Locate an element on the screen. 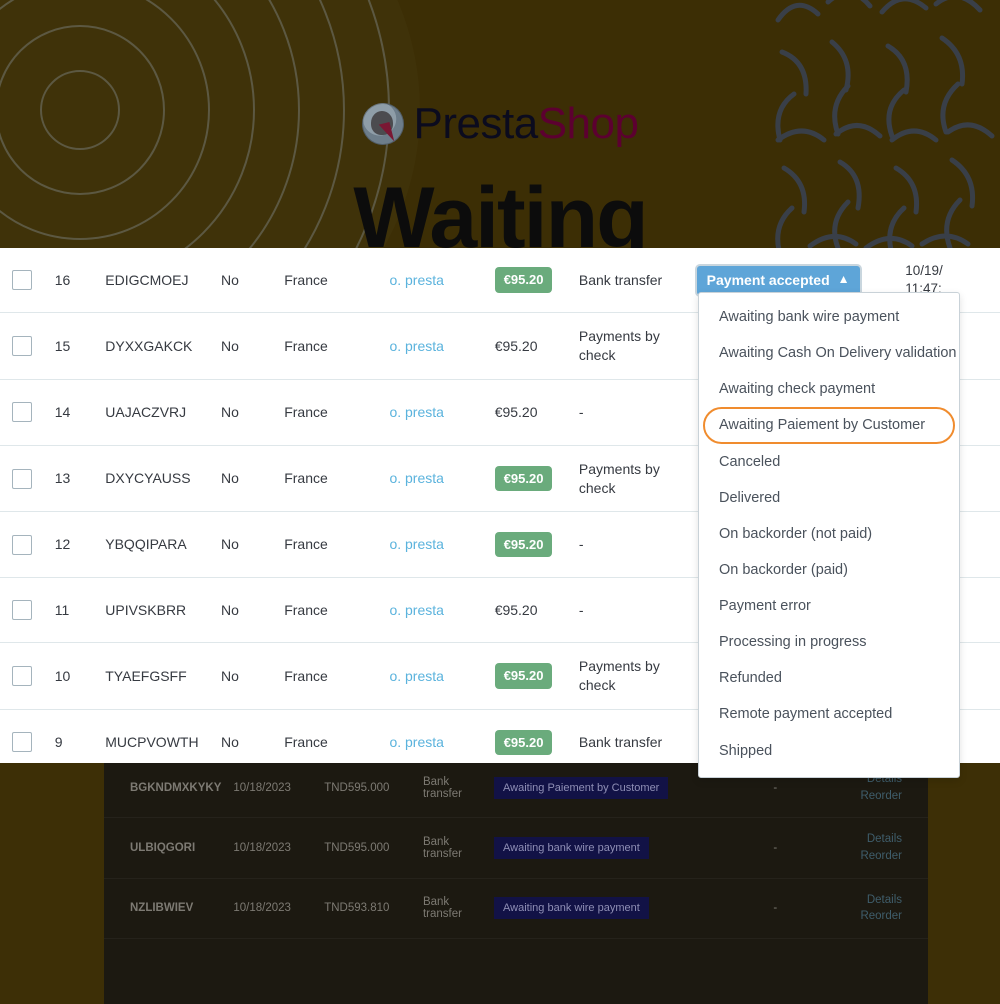 Image resolution: width=1000 pixels, height=1004 pixels. order-reference: TYAEFGSFF is located at coordinates (146, 675).